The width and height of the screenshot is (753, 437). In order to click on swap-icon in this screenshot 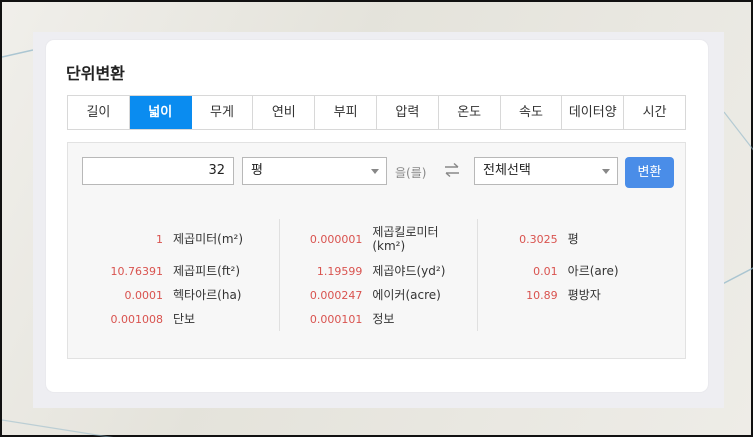, I will do `click(452, 170)`.